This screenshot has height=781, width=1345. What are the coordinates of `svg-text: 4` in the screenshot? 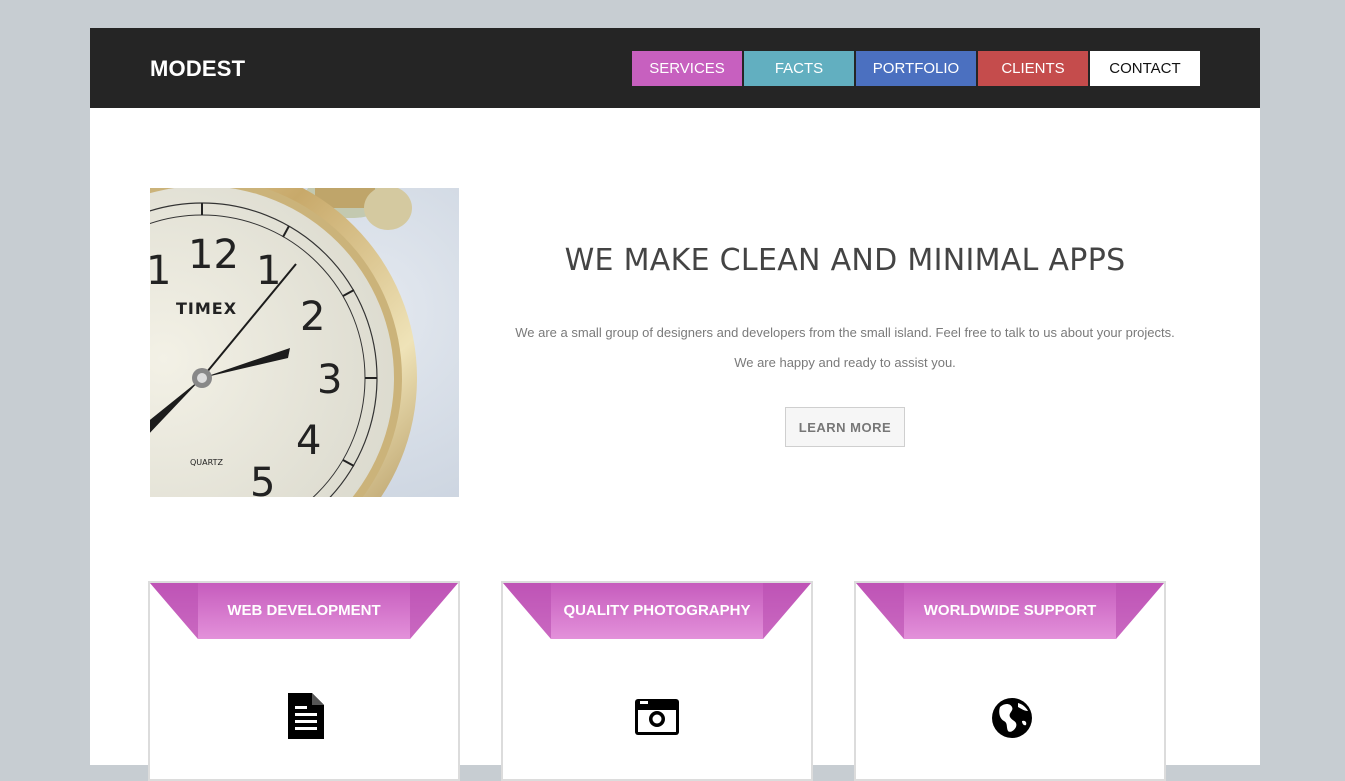 It's located at (308, 441).